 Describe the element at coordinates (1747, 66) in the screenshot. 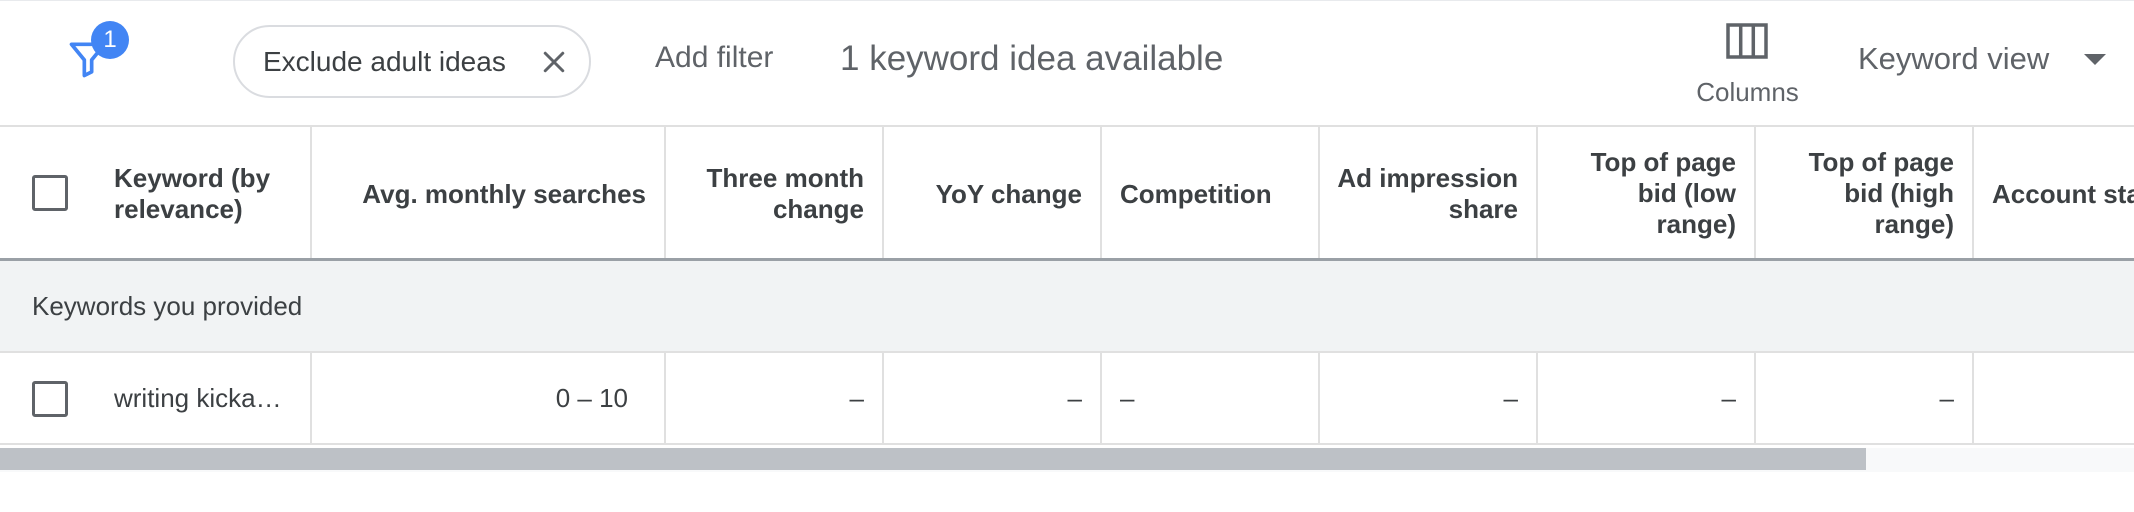

I see `columns-button: Columns` at that location.